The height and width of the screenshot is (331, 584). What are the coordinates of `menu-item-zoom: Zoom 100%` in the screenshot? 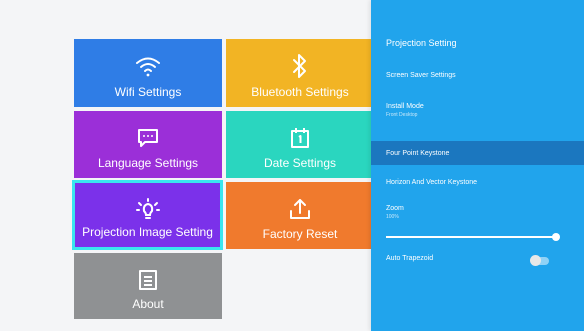 It's located at (477, 220).